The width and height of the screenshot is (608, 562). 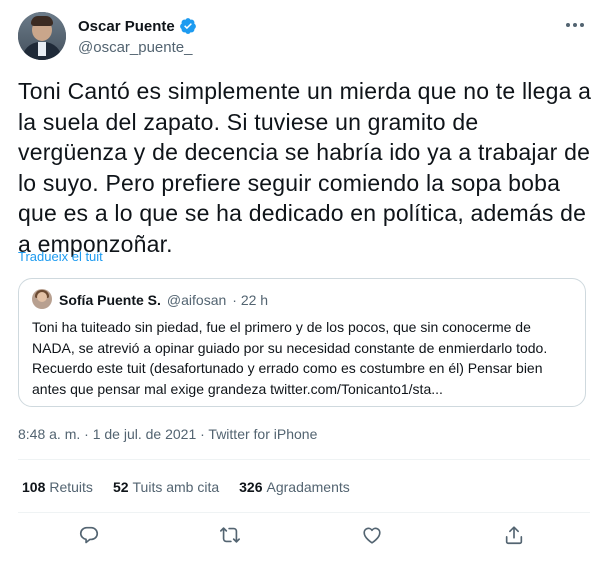 I want to click on translate-link: Tradueix el tuit, so click(x=60, y=256).